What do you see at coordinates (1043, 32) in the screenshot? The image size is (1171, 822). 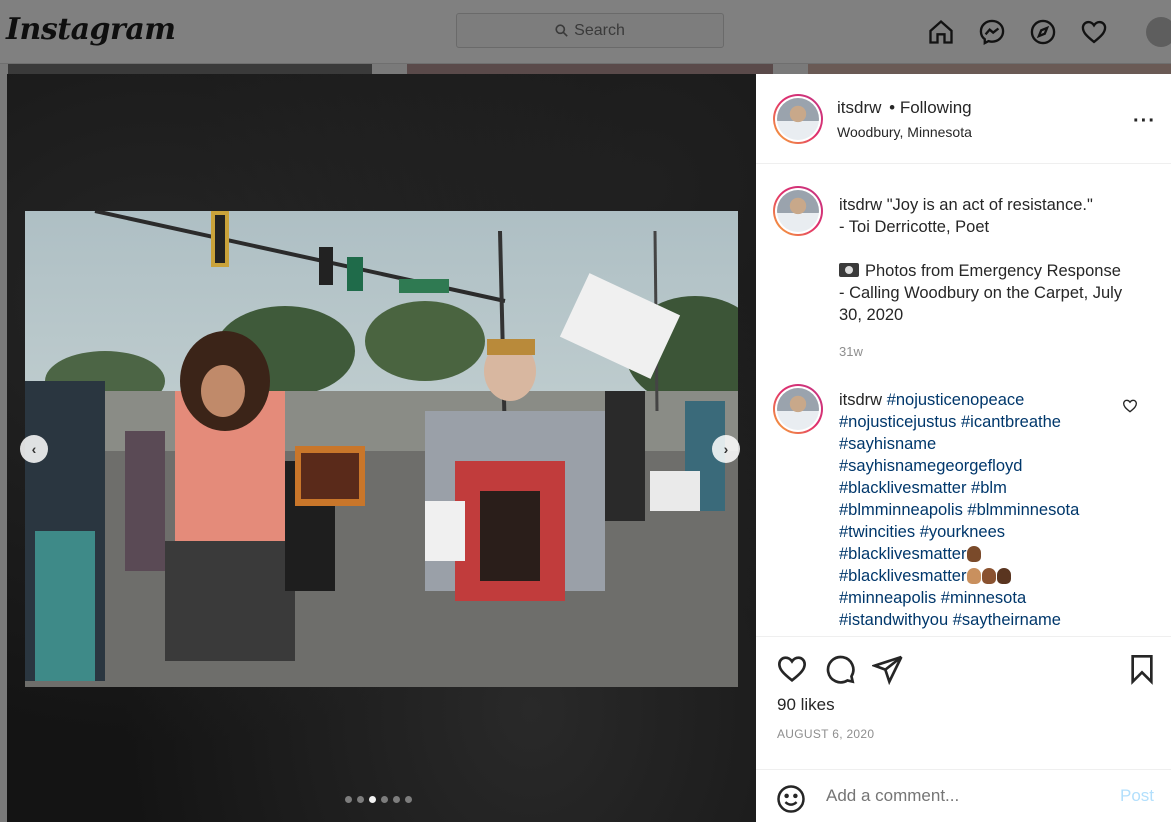 I see `explore-icon` at bounding box center [1043, 32].